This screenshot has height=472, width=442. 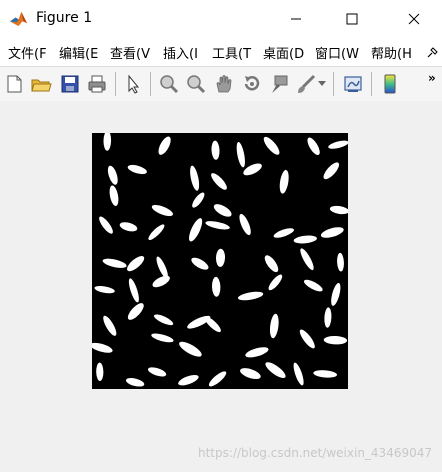 I want to click on save-button, so click(x=70, y=84).